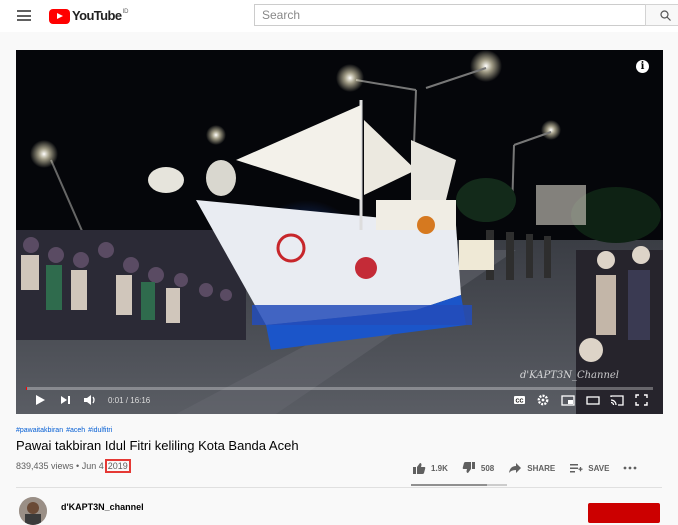 The height and width of the screenshot is (525, 678). I want to click on svg-text: CC, so click(520, 402).